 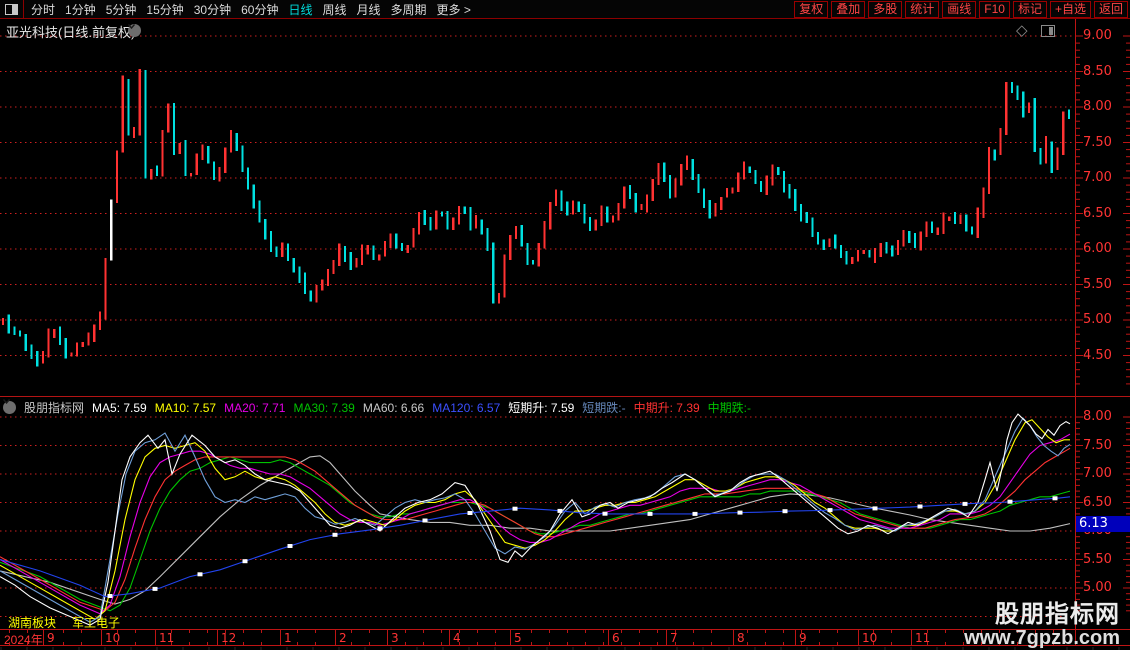 What do you see at coordinates (1097, 177) in the screenshot?
I see `price-label: 7.00` at bounding box center [1097, 177].